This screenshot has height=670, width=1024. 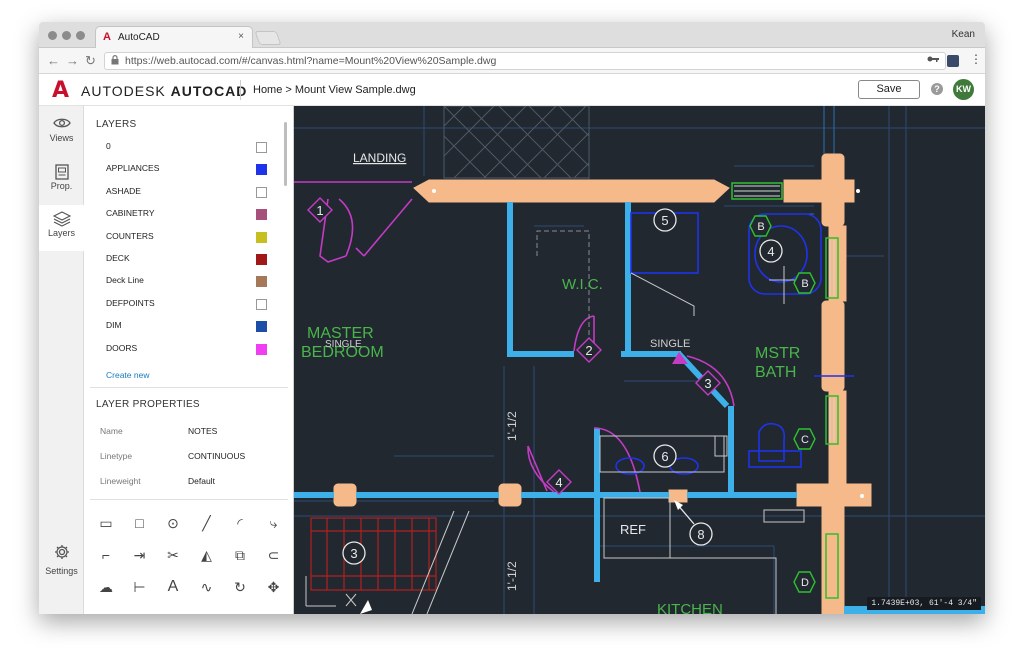 What do you see at coordinates (976, 59) in the screenshot?
I see `browser-menu-icon: ⋮` at bounding box center [976, 59].